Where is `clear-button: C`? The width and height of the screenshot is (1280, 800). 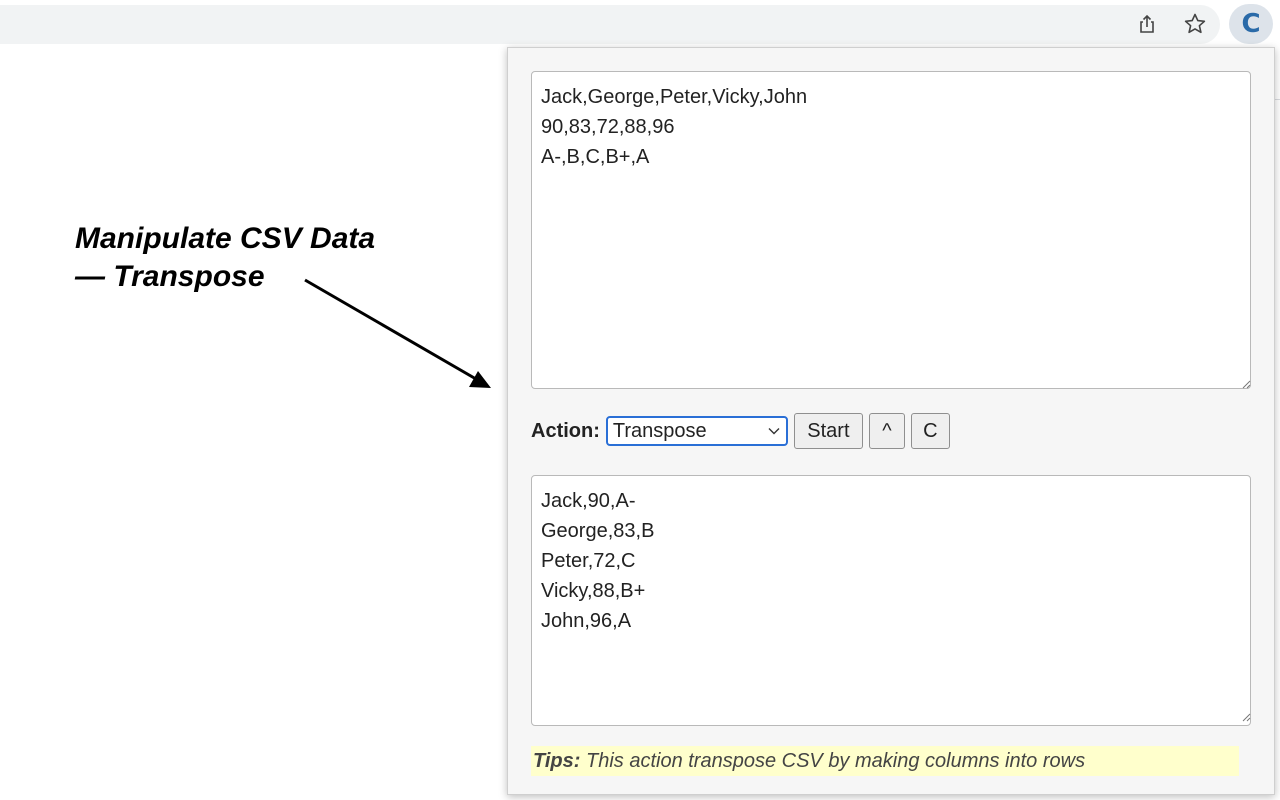 clear-button: C is located at coordinates (930, 431).